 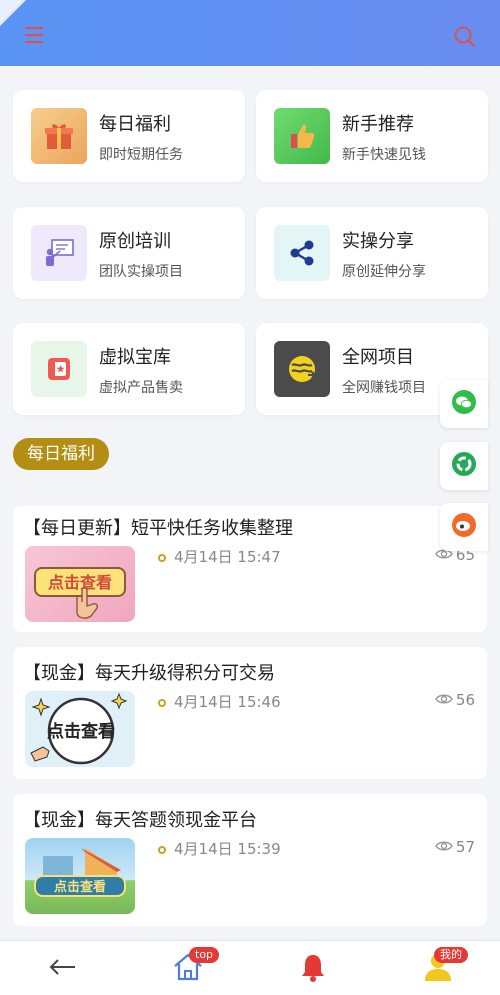 I want to click on moments-share-button, so click(x=464, y=466).